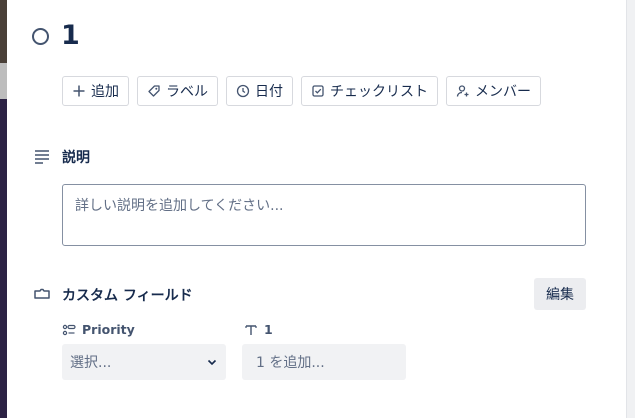 The image size is (635, 418). I want to click on add-button-label: 追加, so click(105, 92).